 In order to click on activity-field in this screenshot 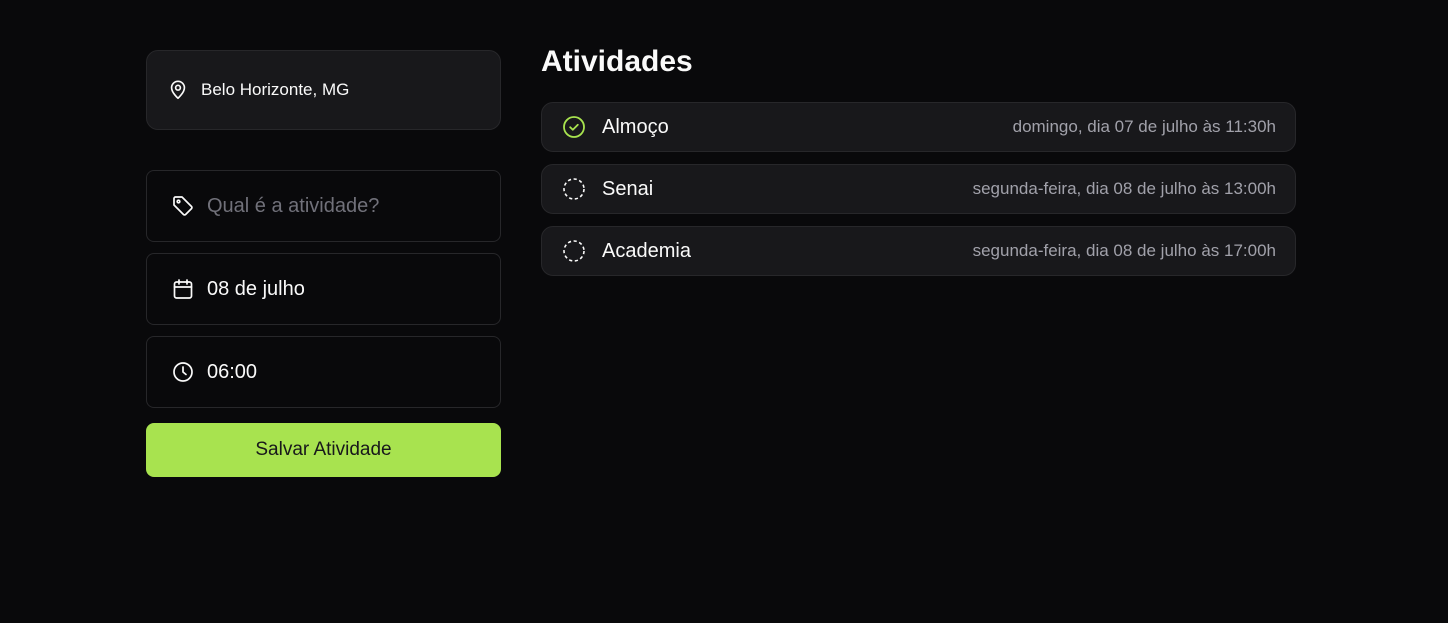, I will do `click(323, 206)`.